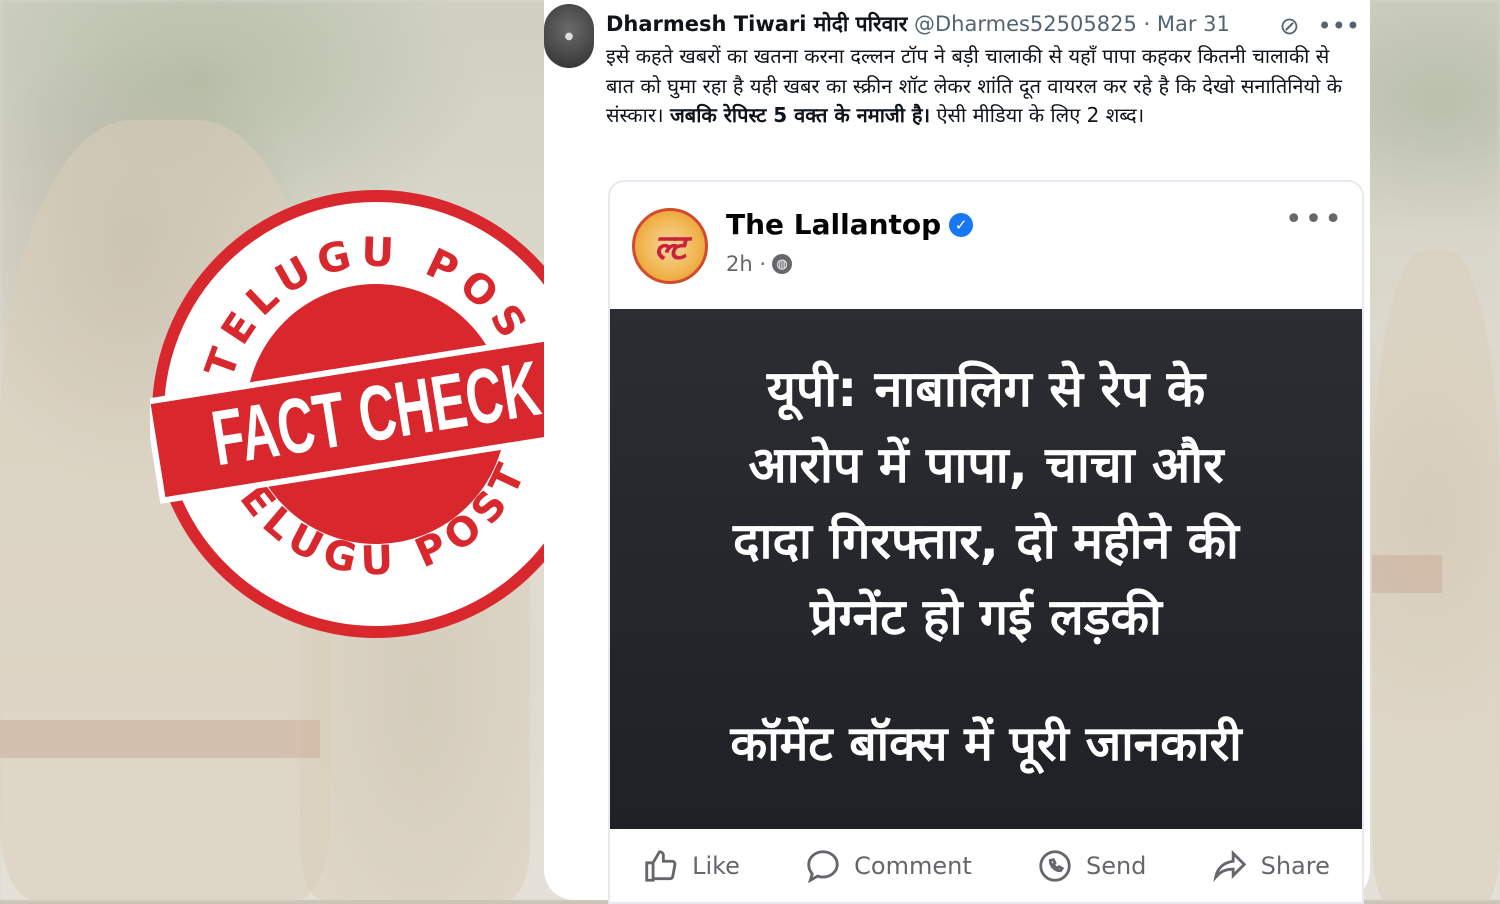 The width and height of the screenshot is (1500, 904). I want to click on headline-line: दादा गिरफ्तार, दो महीने की, so click(986, 541).